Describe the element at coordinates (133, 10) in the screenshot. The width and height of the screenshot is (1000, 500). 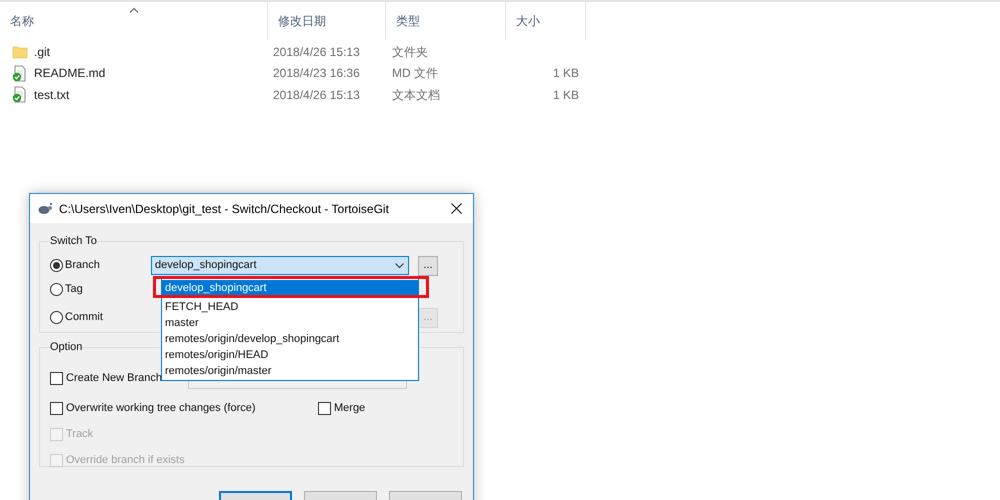
I see `sort-caret-icon` at that location.